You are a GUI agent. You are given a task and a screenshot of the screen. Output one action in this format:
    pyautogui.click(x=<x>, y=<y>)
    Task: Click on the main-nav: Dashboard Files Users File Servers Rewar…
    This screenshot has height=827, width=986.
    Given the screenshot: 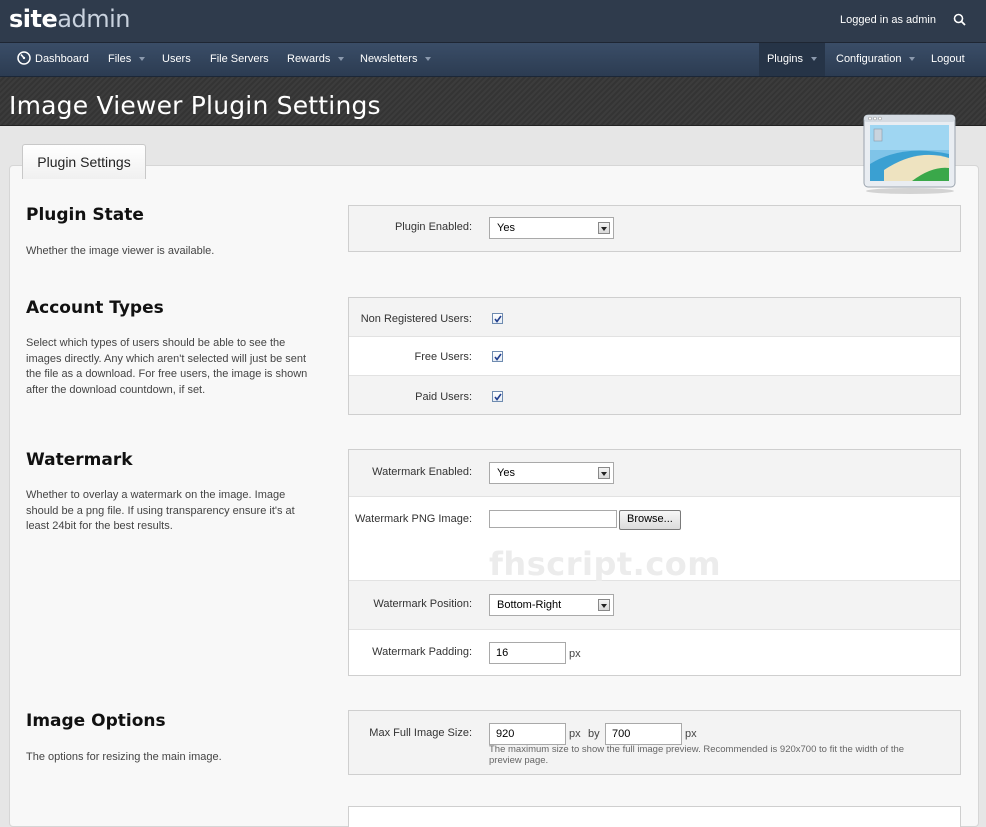 What is the action you would take?
    pyautogui.click(x=493, y=60)
    